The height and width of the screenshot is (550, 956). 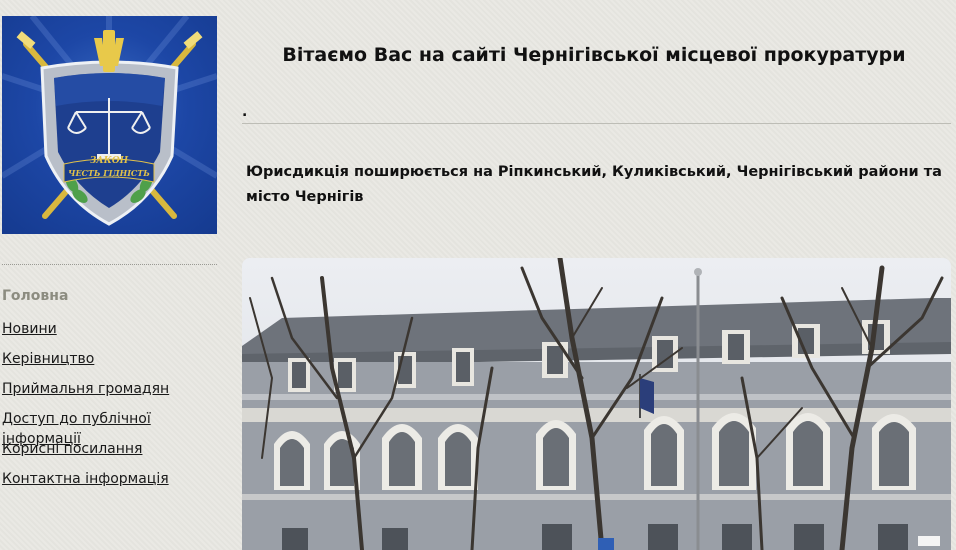 I want to click on prosecutor-emblem-logo: ЗАКОН ЧЕСТЬ ГІДНІСТЬ, so click(x=109, y=125).